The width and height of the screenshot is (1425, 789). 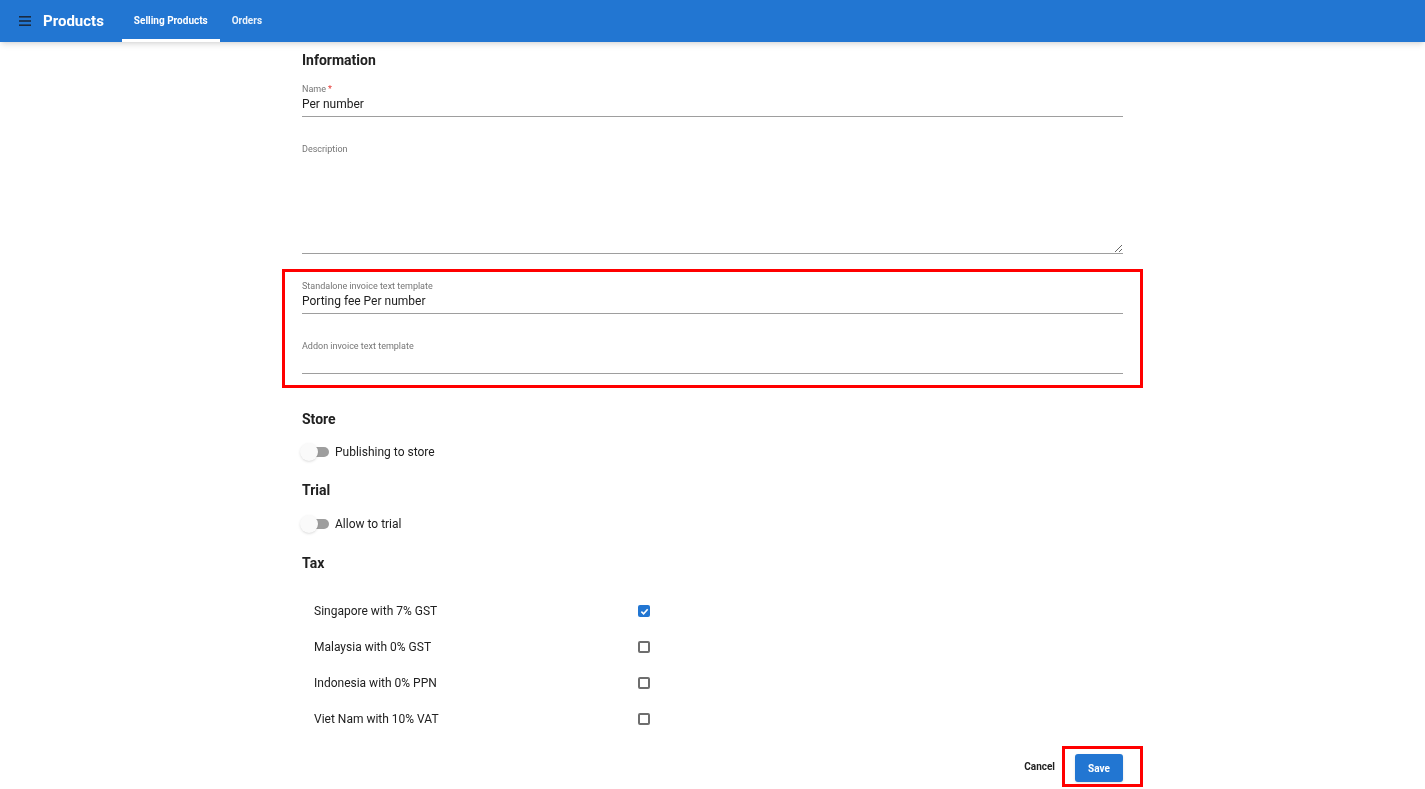 I want to click on text-field: Addon invoice text template, so click(x=712, y=357).